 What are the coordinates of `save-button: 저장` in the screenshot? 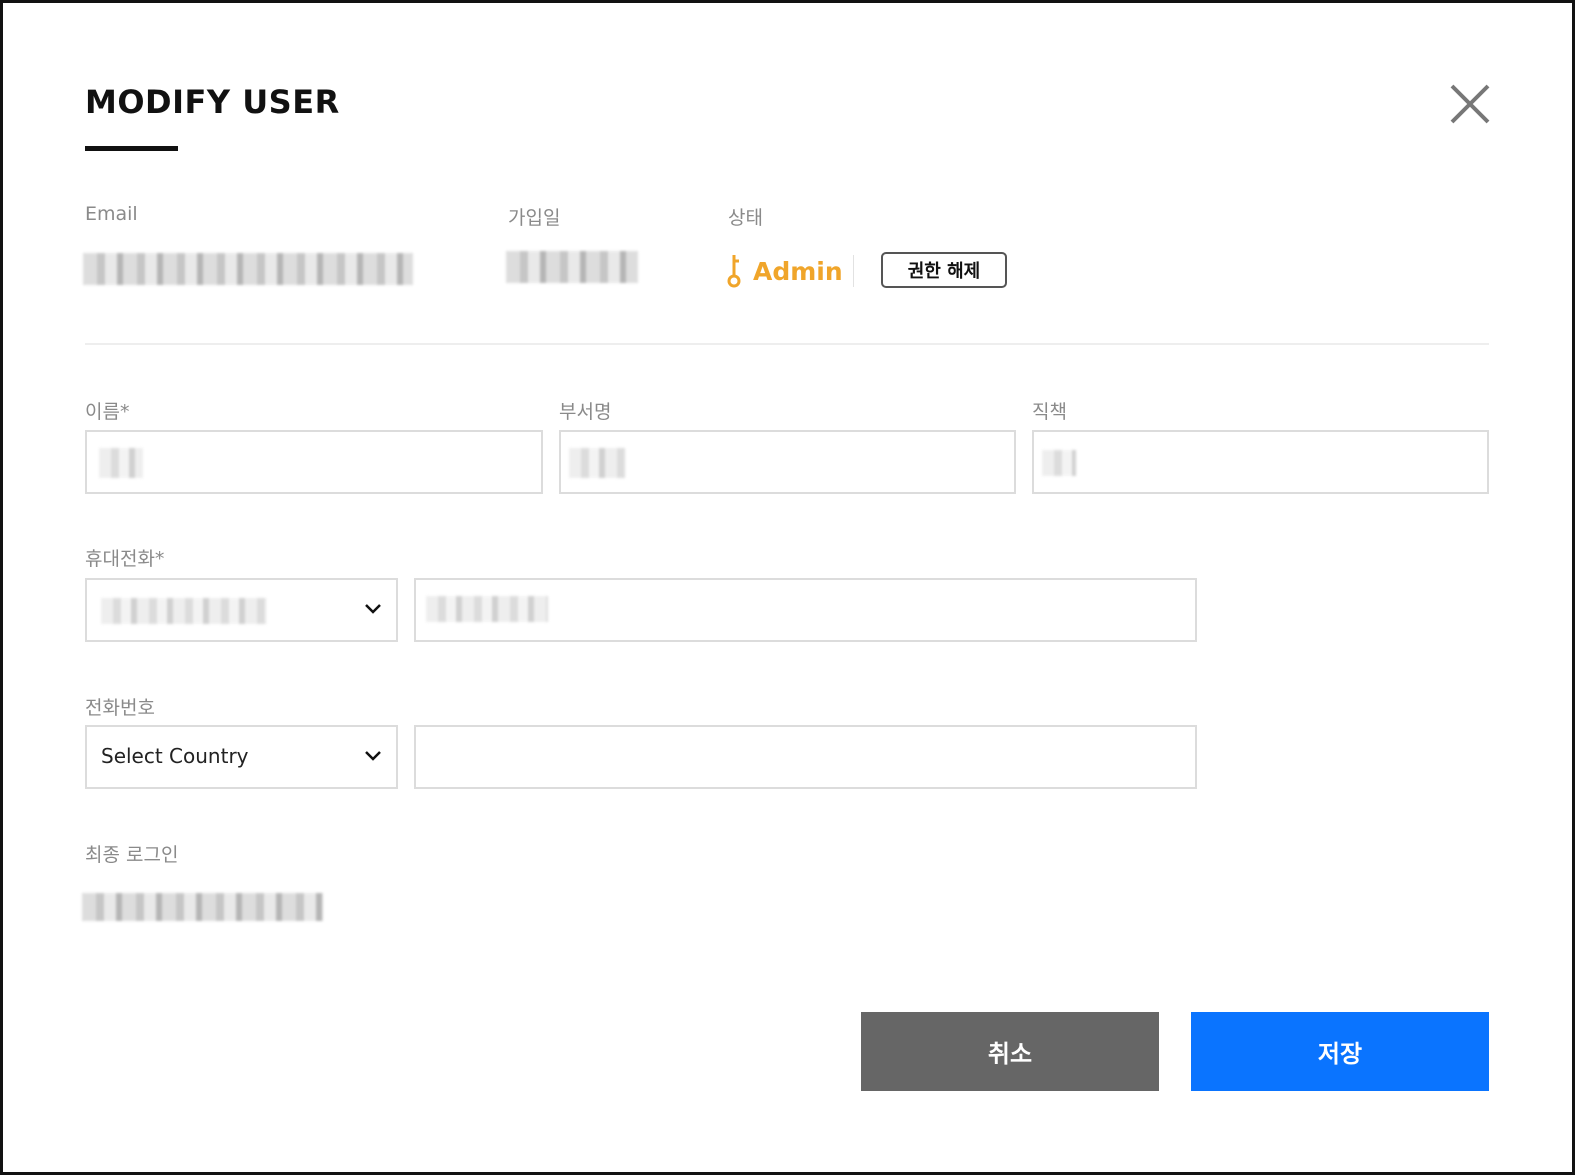 It's located at (1340, 1051).